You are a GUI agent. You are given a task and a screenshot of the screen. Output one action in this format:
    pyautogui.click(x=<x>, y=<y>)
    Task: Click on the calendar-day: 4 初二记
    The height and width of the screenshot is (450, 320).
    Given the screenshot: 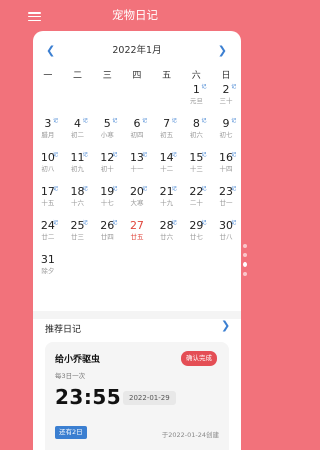 What is the action you would take?
    pyautogui.click(x=78, y=132)
    